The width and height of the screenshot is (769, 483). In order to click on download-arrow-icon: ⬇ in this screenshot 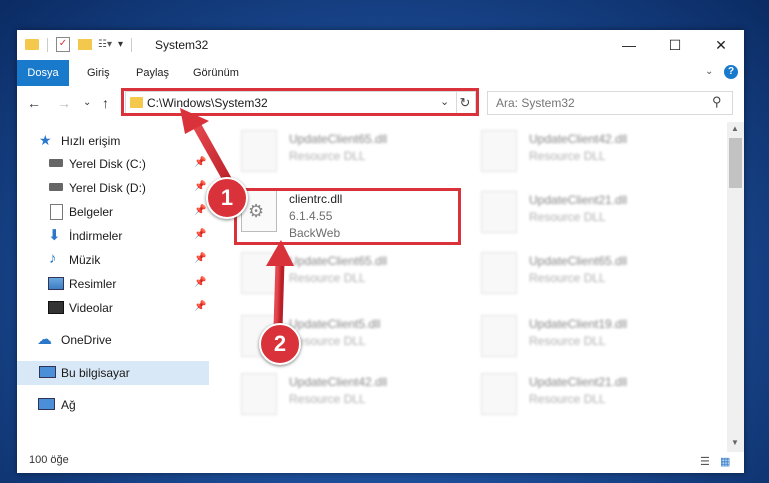, I will do `click(54, 235)`.